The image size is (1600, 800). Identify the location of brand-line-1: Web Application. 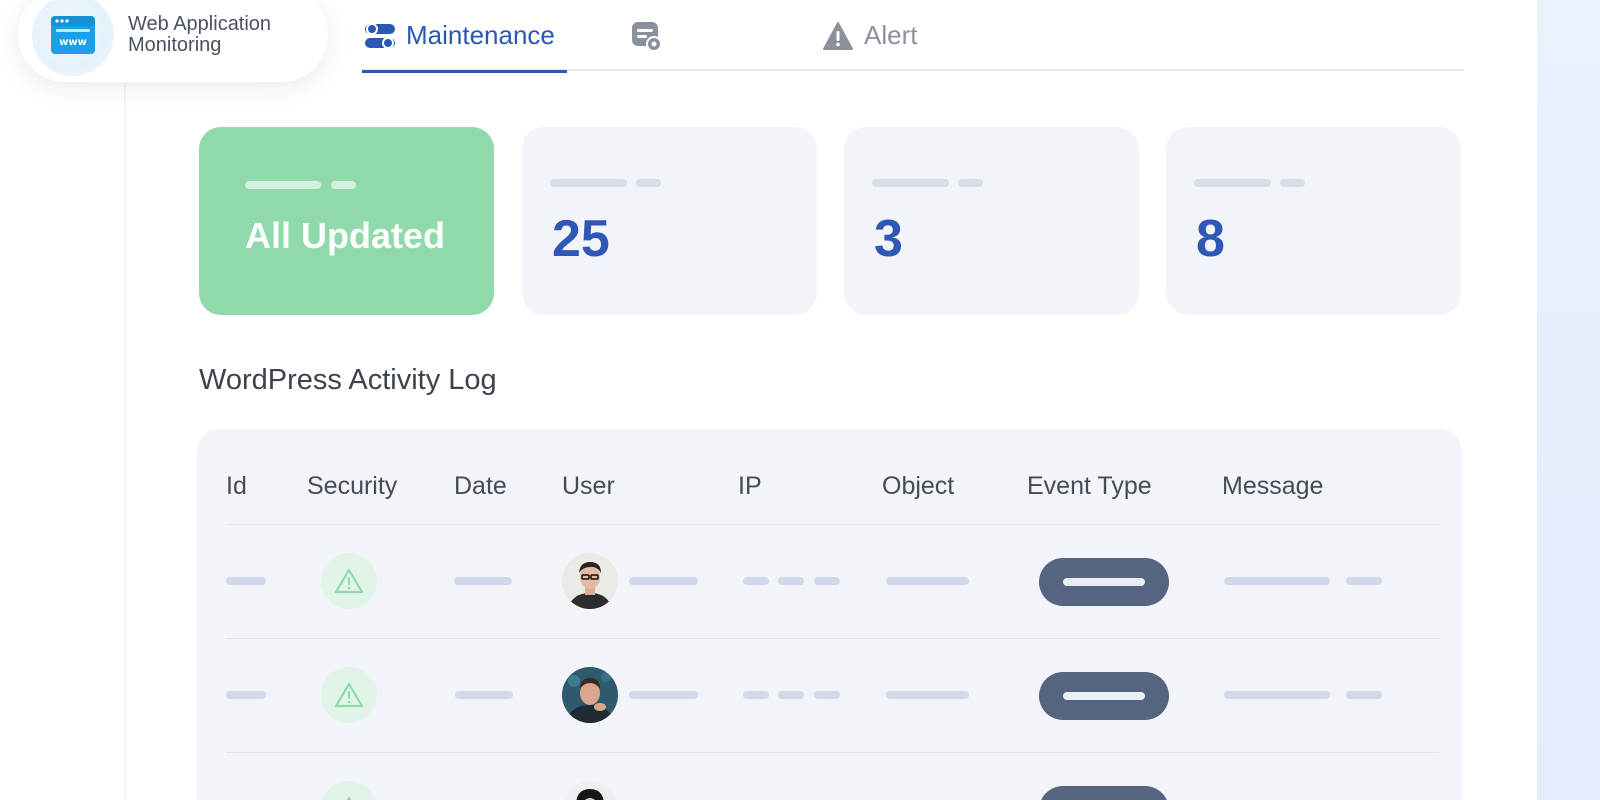
(200, 24).